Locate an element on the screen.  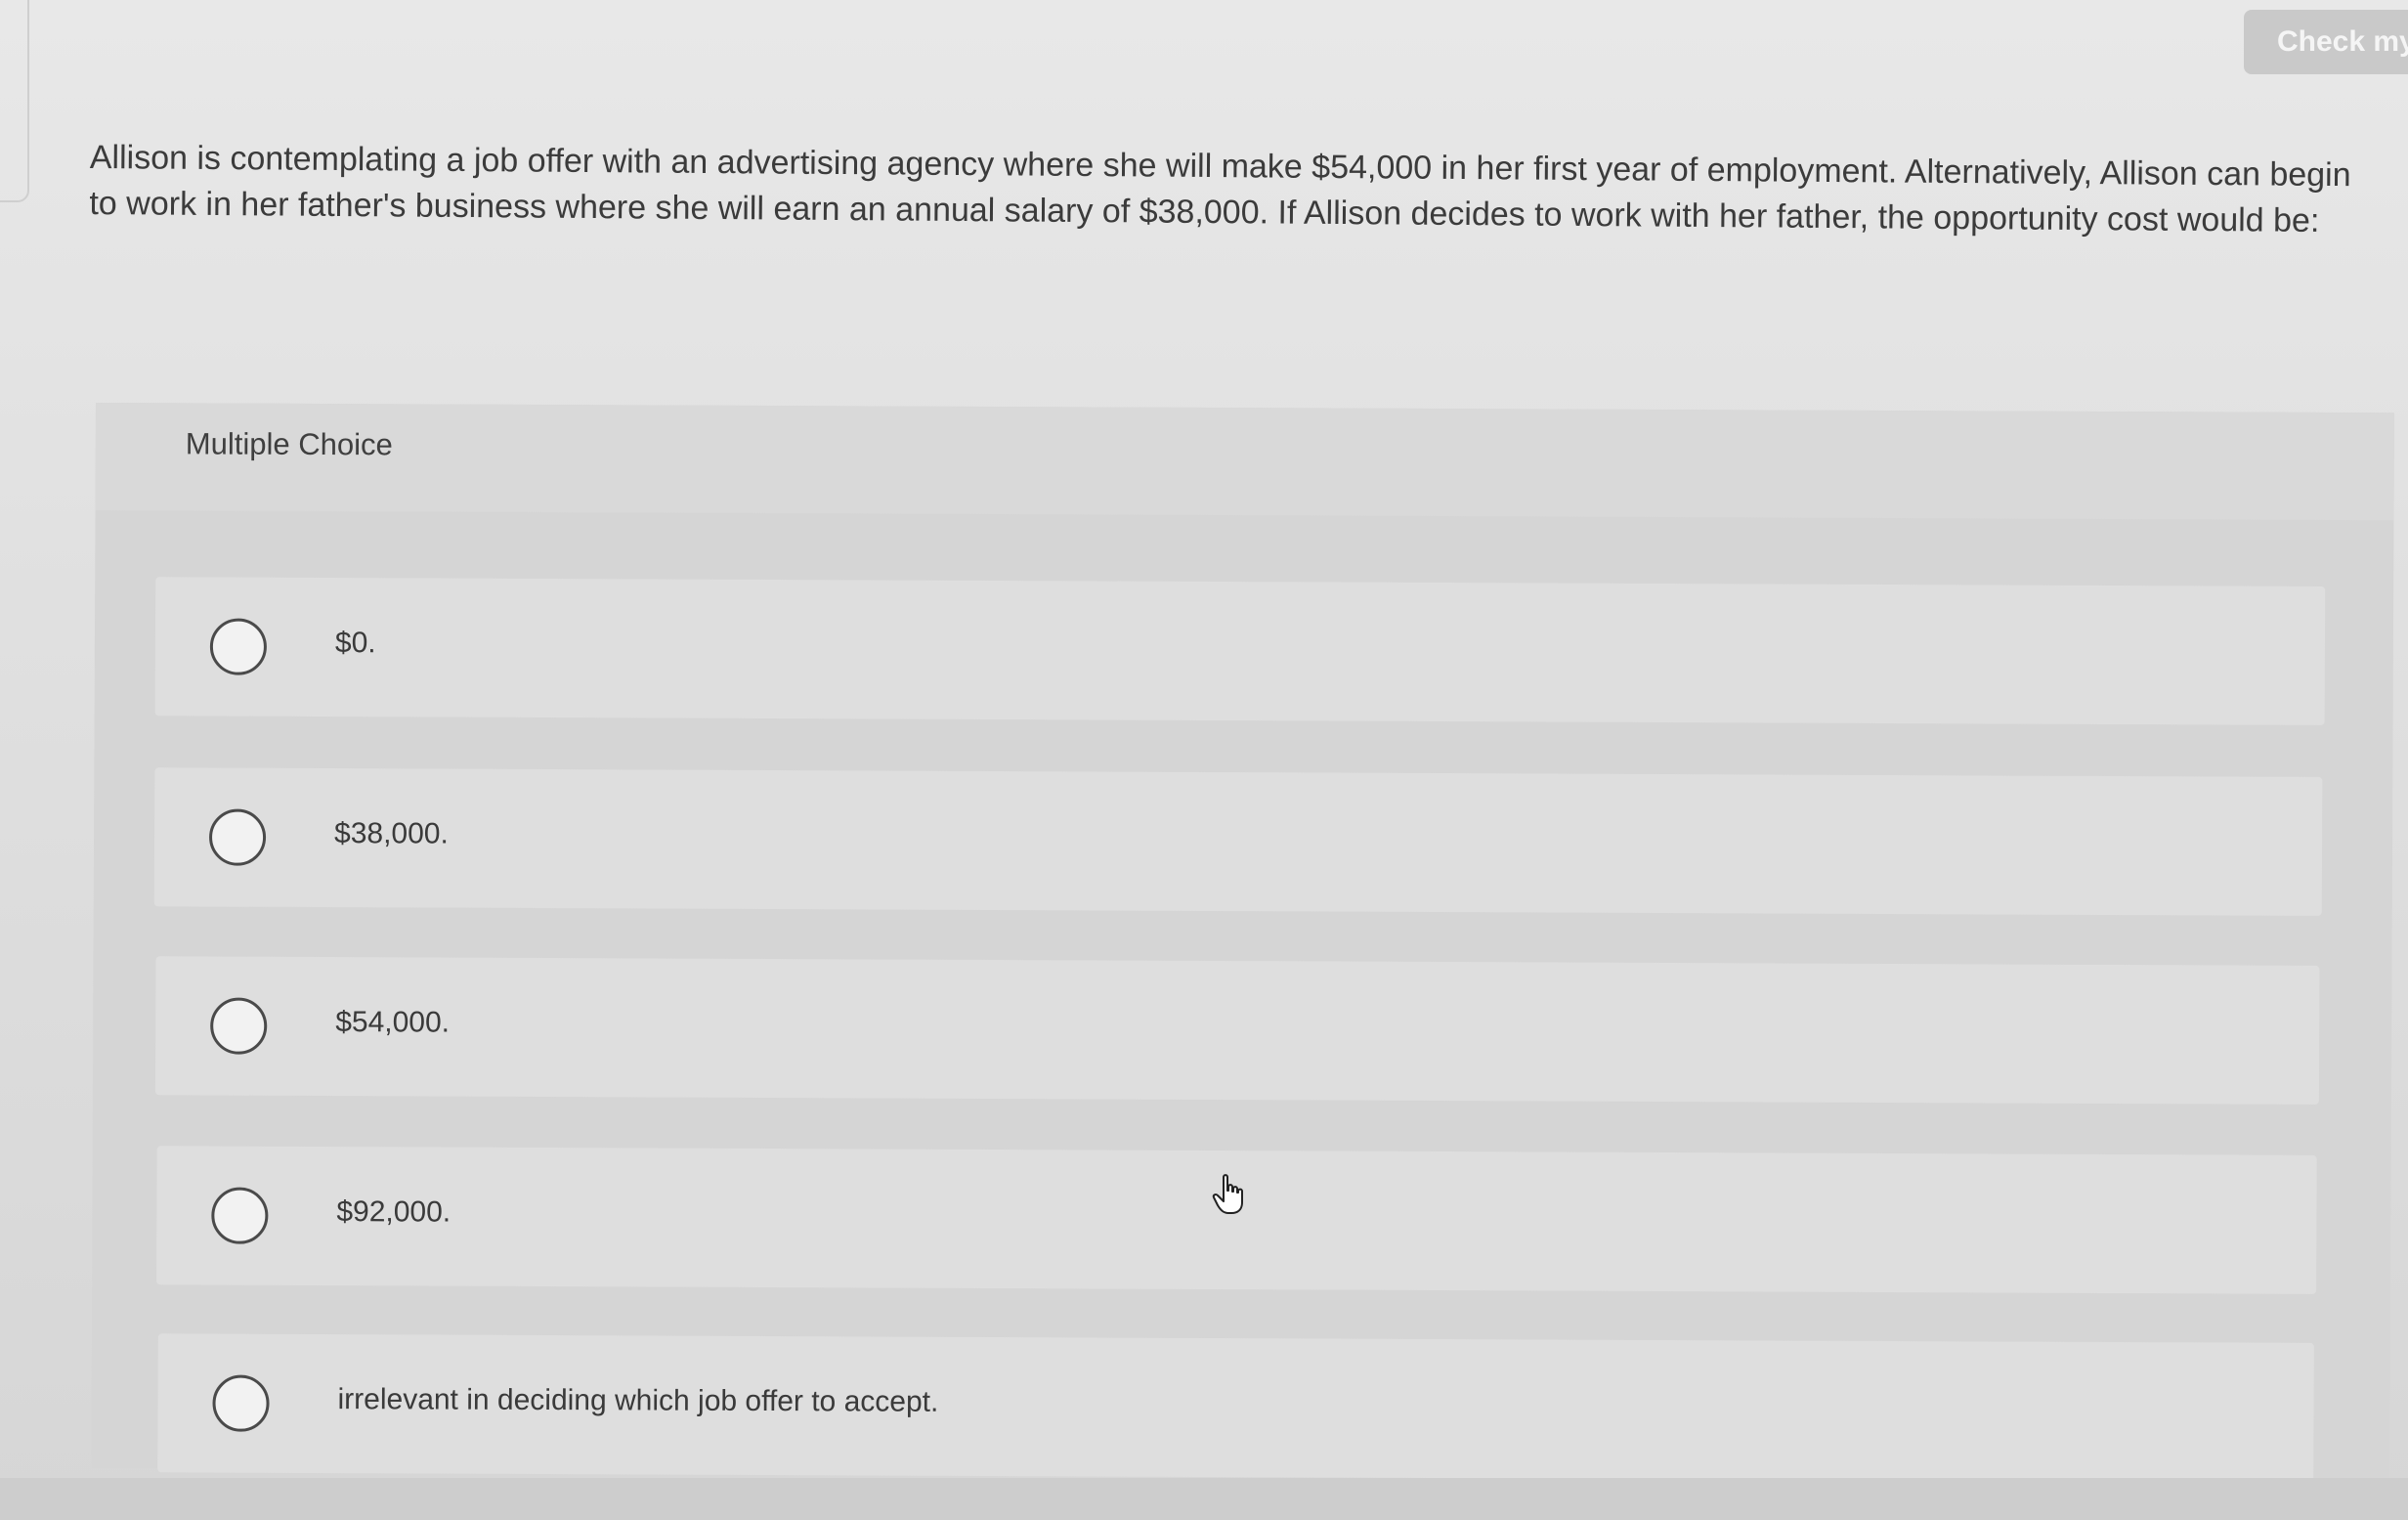
answer-option-label: $0. is located at coordinates (355, 643).